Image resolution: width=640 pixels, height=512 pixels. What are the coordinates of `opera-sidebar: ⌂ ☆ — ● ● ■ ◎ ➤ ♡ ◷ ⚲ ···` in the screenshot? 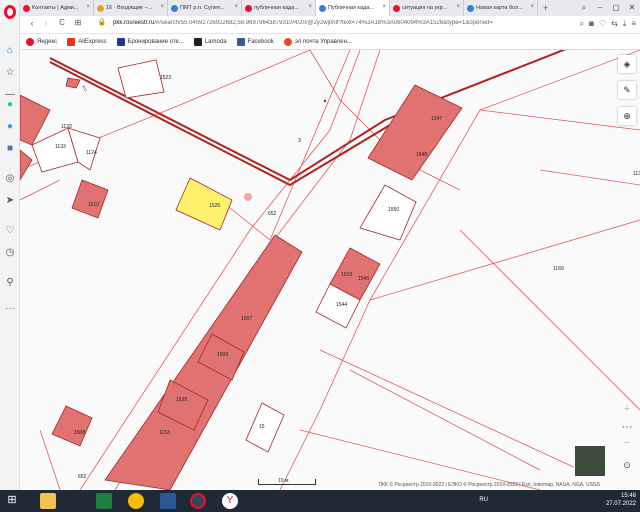 It's located at (10, 245).